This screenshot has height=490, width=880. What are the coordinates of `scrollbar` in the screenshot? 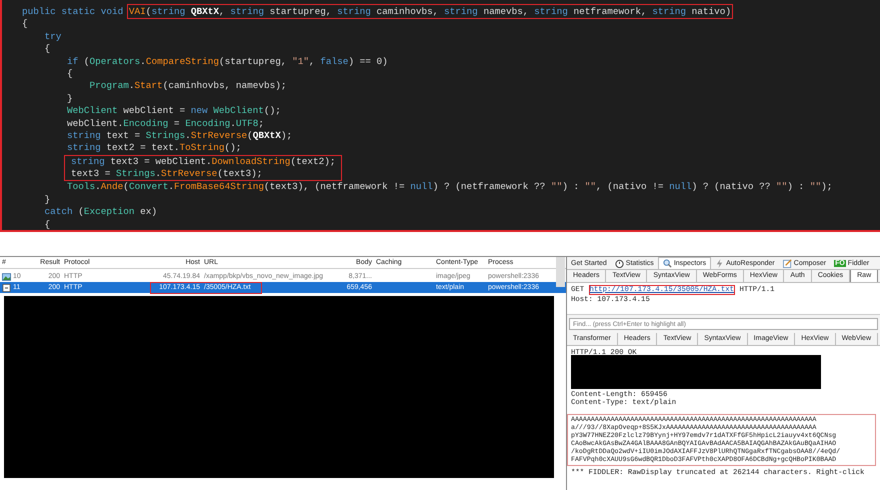 It's located at (560, 272).